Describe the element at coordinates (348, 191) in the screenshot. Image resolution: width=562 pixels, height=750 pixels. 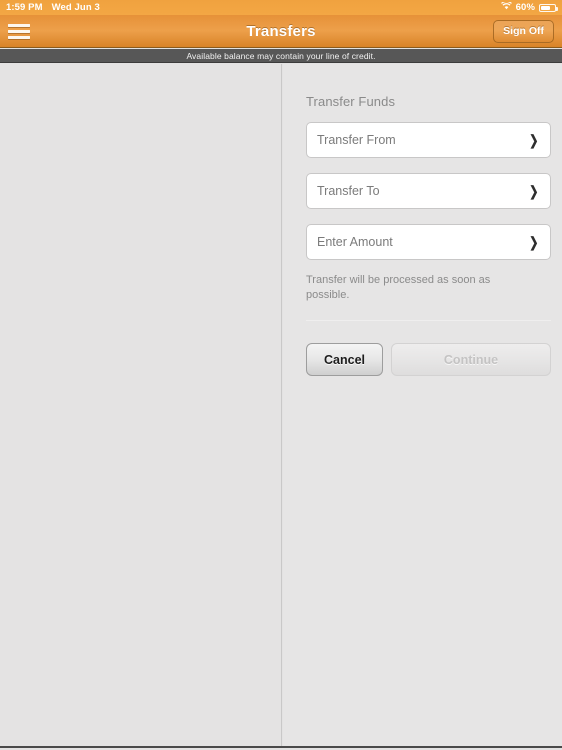
I see `transfer-to-label: Transfer To` at that location.